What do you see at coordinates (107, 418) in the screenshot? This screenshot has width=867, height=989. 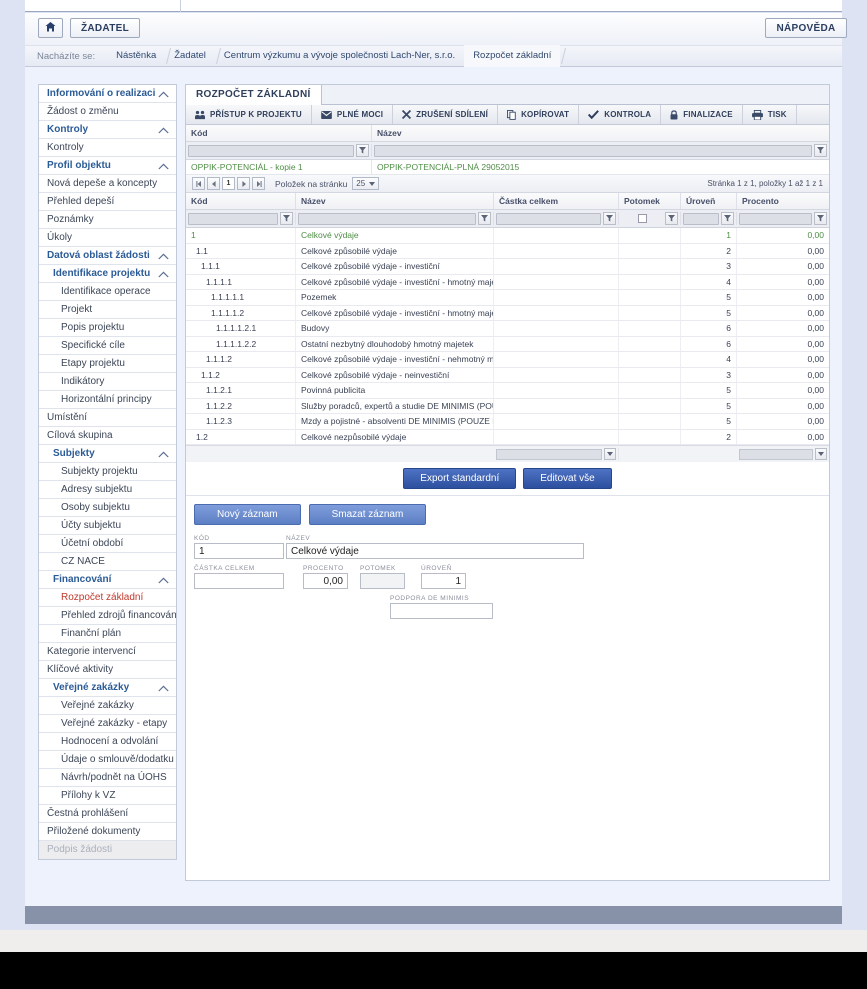 I see `sidebar-item-18: Umístění` at bounding box center [107, 418].